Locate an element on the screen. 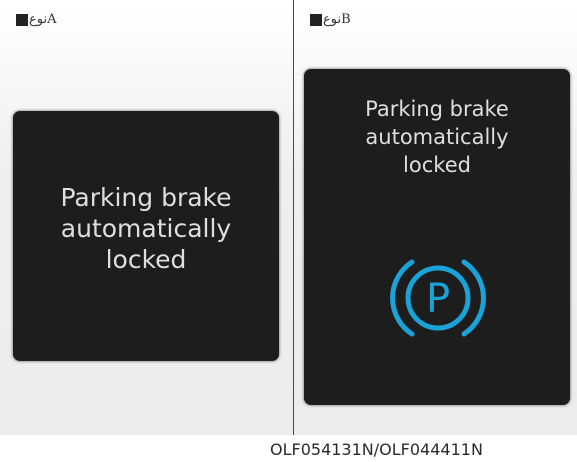  parking-brake-letter: P is located at coordinates (438, 299).